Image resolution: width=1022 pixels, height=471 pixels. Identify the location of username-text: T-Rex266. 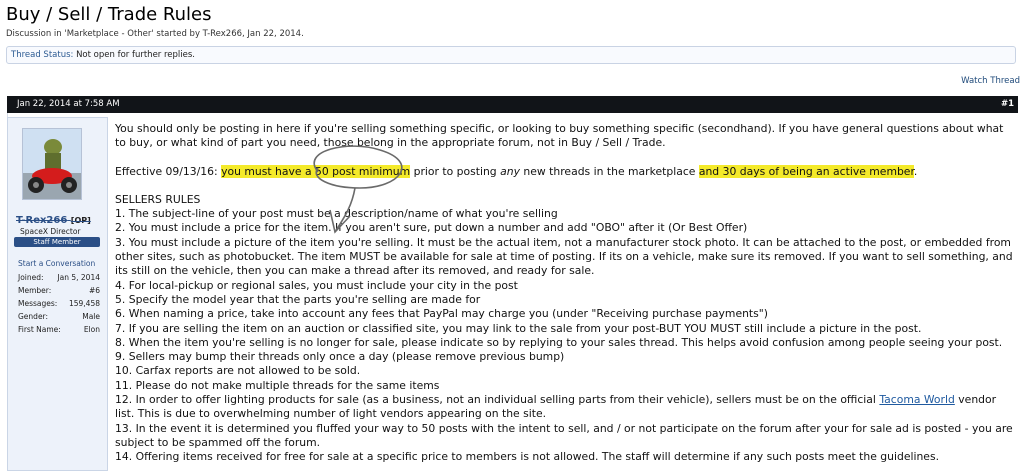
(41, 220).